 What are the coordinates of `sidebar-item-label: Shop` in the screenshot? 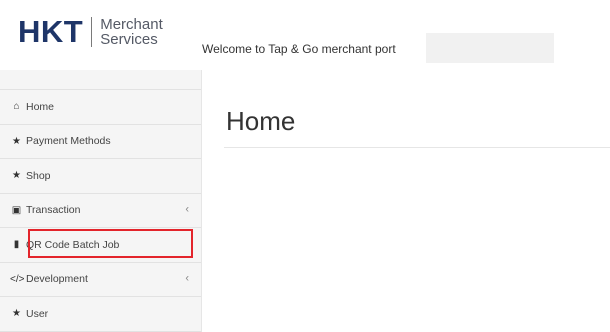 It's located at (38, 175).